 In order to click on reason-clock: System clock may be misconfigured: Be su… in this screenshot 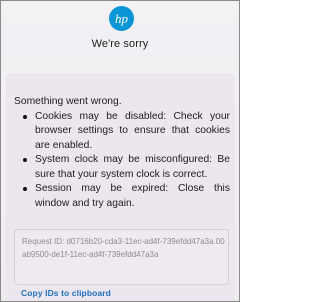, I will do `click(122, 167)`.